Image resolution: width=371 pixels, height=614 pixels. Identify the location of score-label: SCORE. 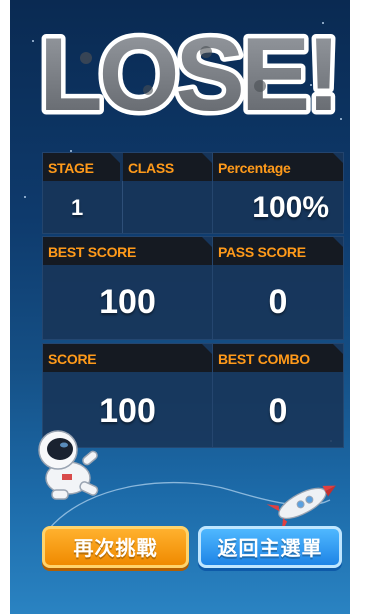
(127, 358).